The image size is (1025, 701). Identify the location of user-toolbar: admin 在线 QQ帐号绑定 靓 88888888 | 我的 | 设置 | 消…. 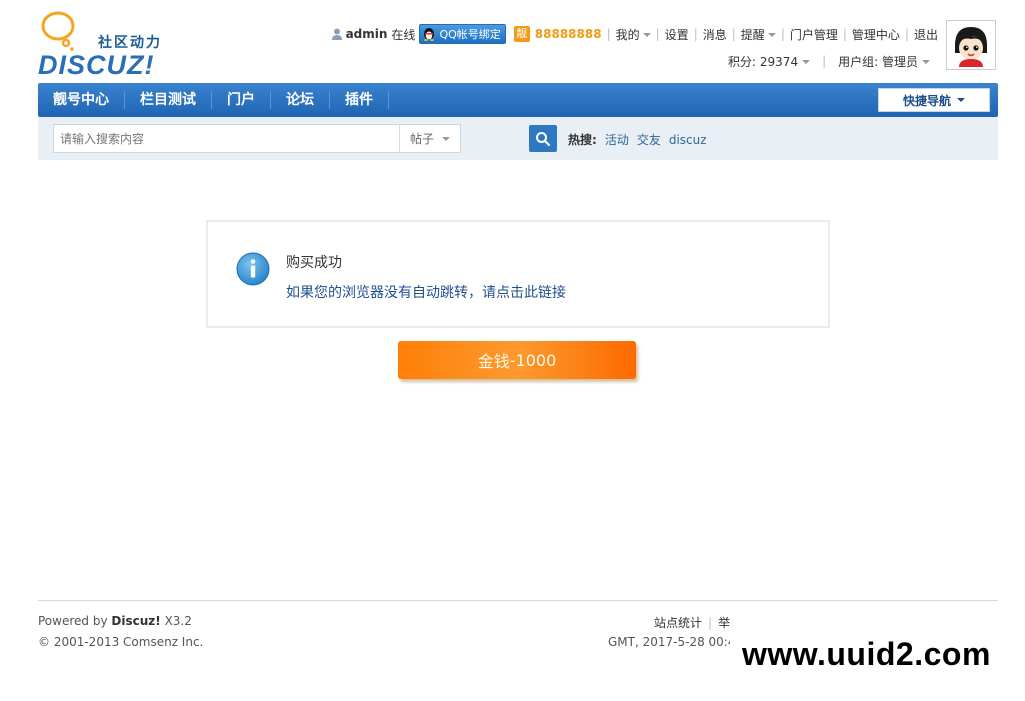
(634, 34).